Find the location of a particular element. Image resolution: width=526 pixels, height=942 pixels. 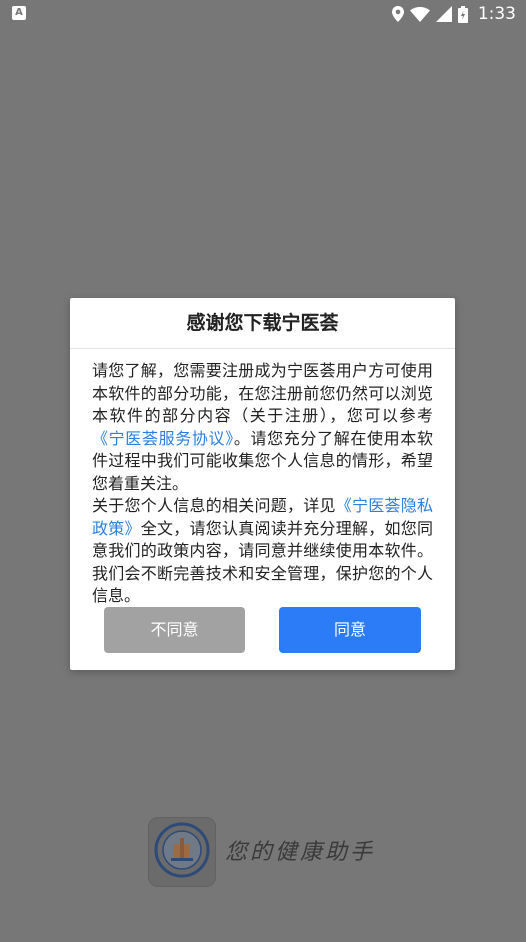

hospital-logo-icon is located at coordinates (182, 852).